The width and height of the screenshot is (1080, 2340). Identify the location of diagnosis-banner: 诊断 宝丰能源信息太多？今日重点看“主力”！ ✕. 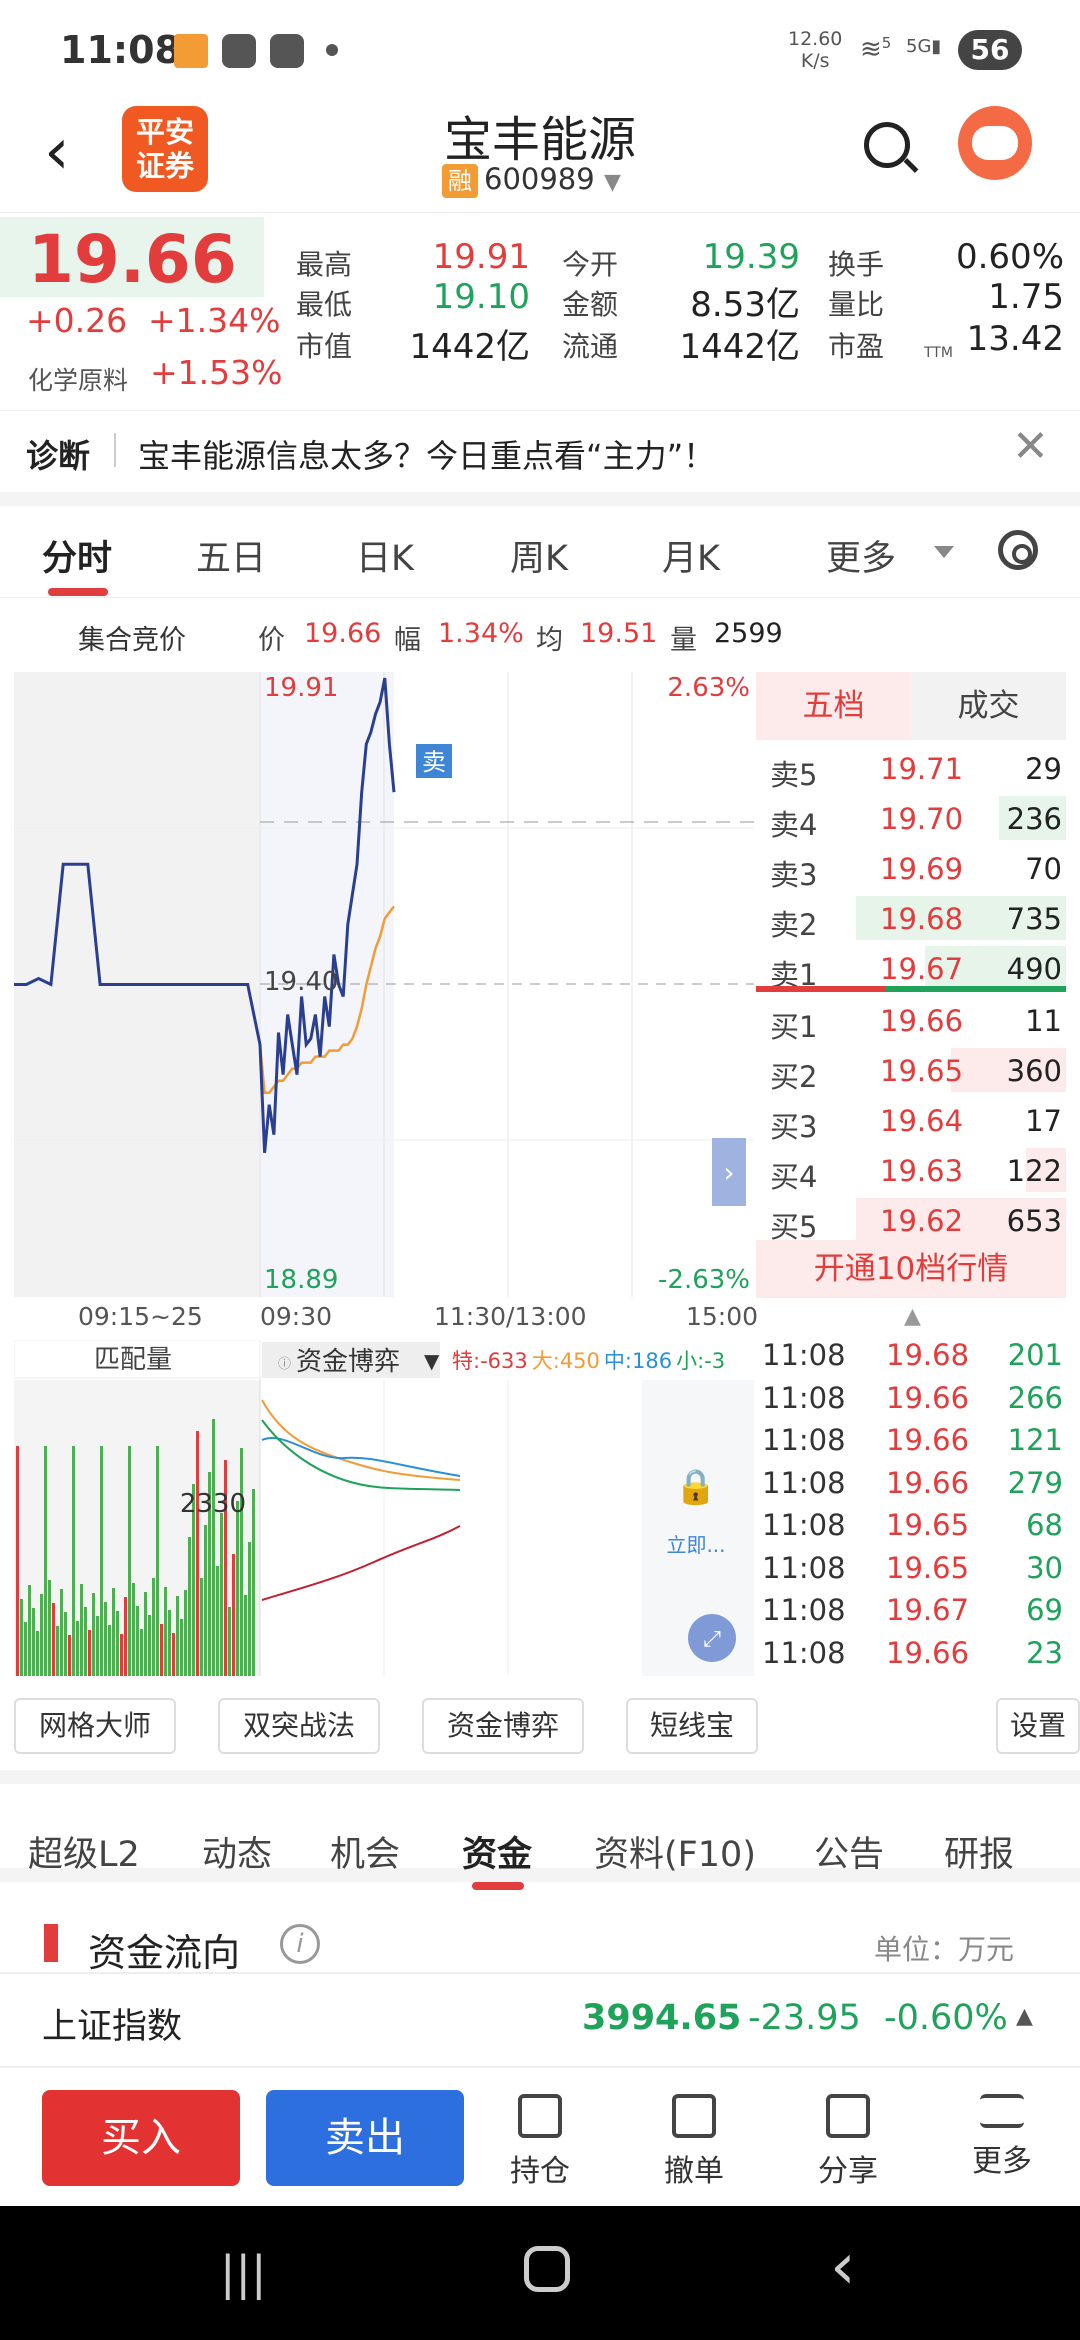
(540, 458).